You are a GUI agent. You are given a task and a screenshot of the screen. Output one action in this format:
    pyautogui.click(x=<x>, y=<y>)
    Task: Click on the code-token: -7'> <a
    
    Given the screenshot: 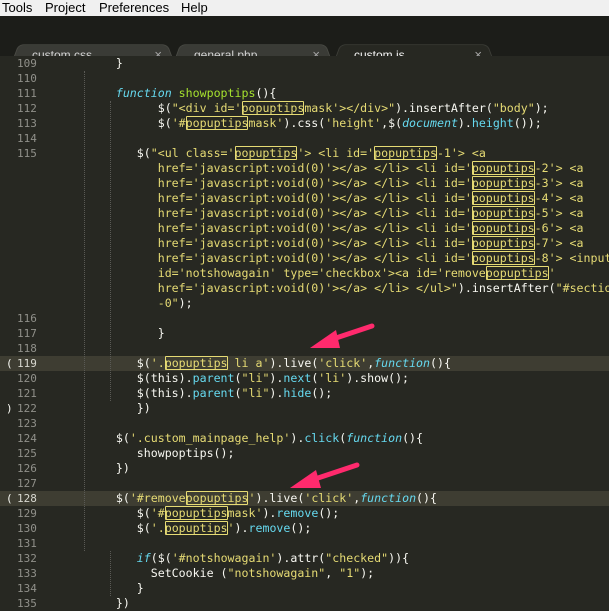 What is the action you would take?
    pyautogui.click(x=559, y=243)
    